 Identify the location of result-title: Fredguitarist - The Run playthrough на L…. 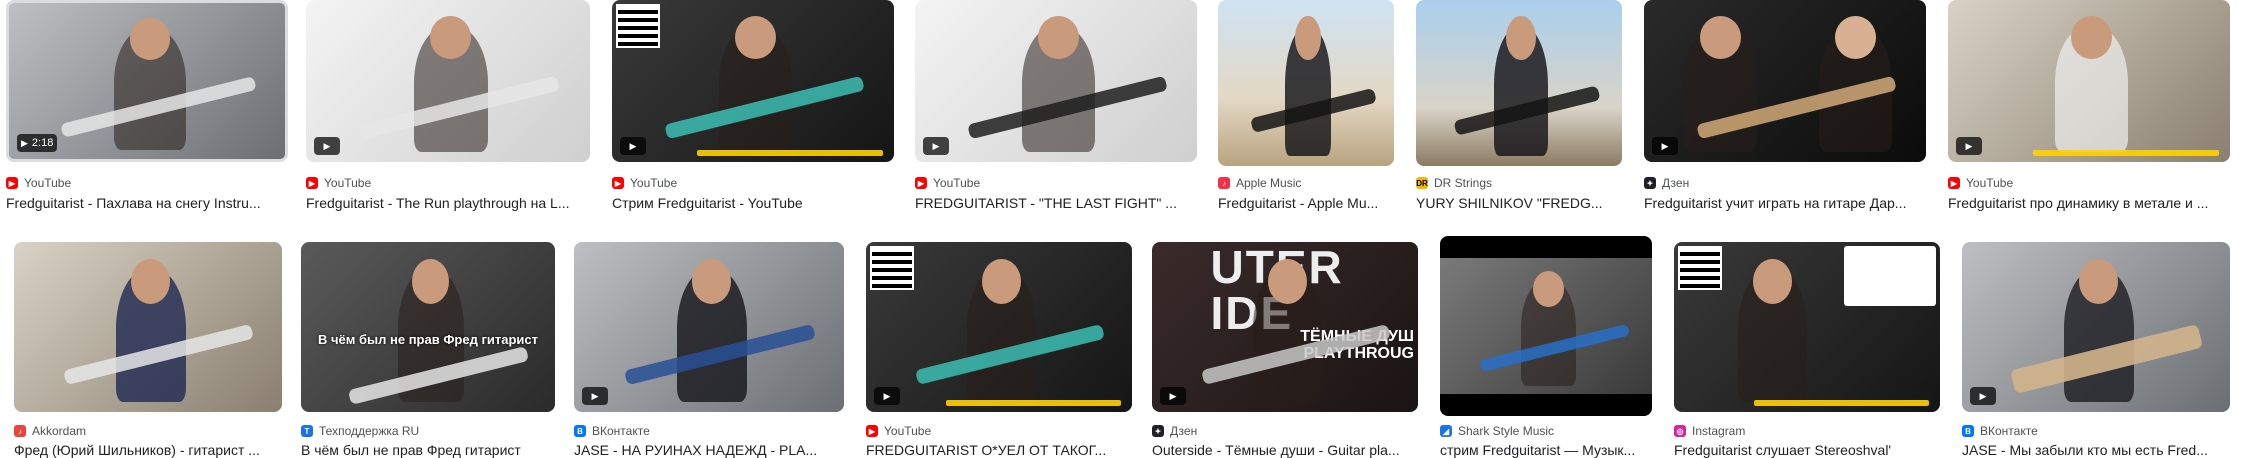
(448, 203).